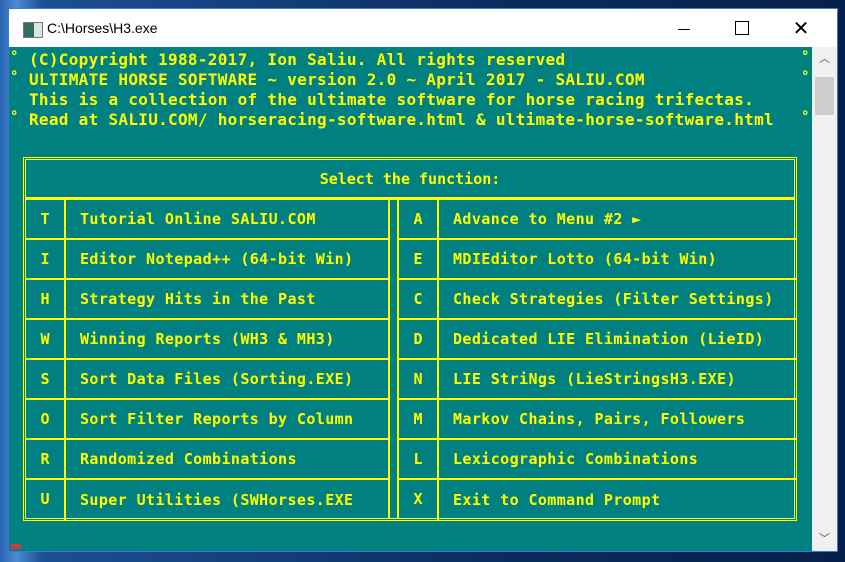  What do you see at coordinates (585, 259) in the screenshot?
I see `menu-label: MDIEditor Lotto (64-bit Win)` at bounding box center [585, 259].